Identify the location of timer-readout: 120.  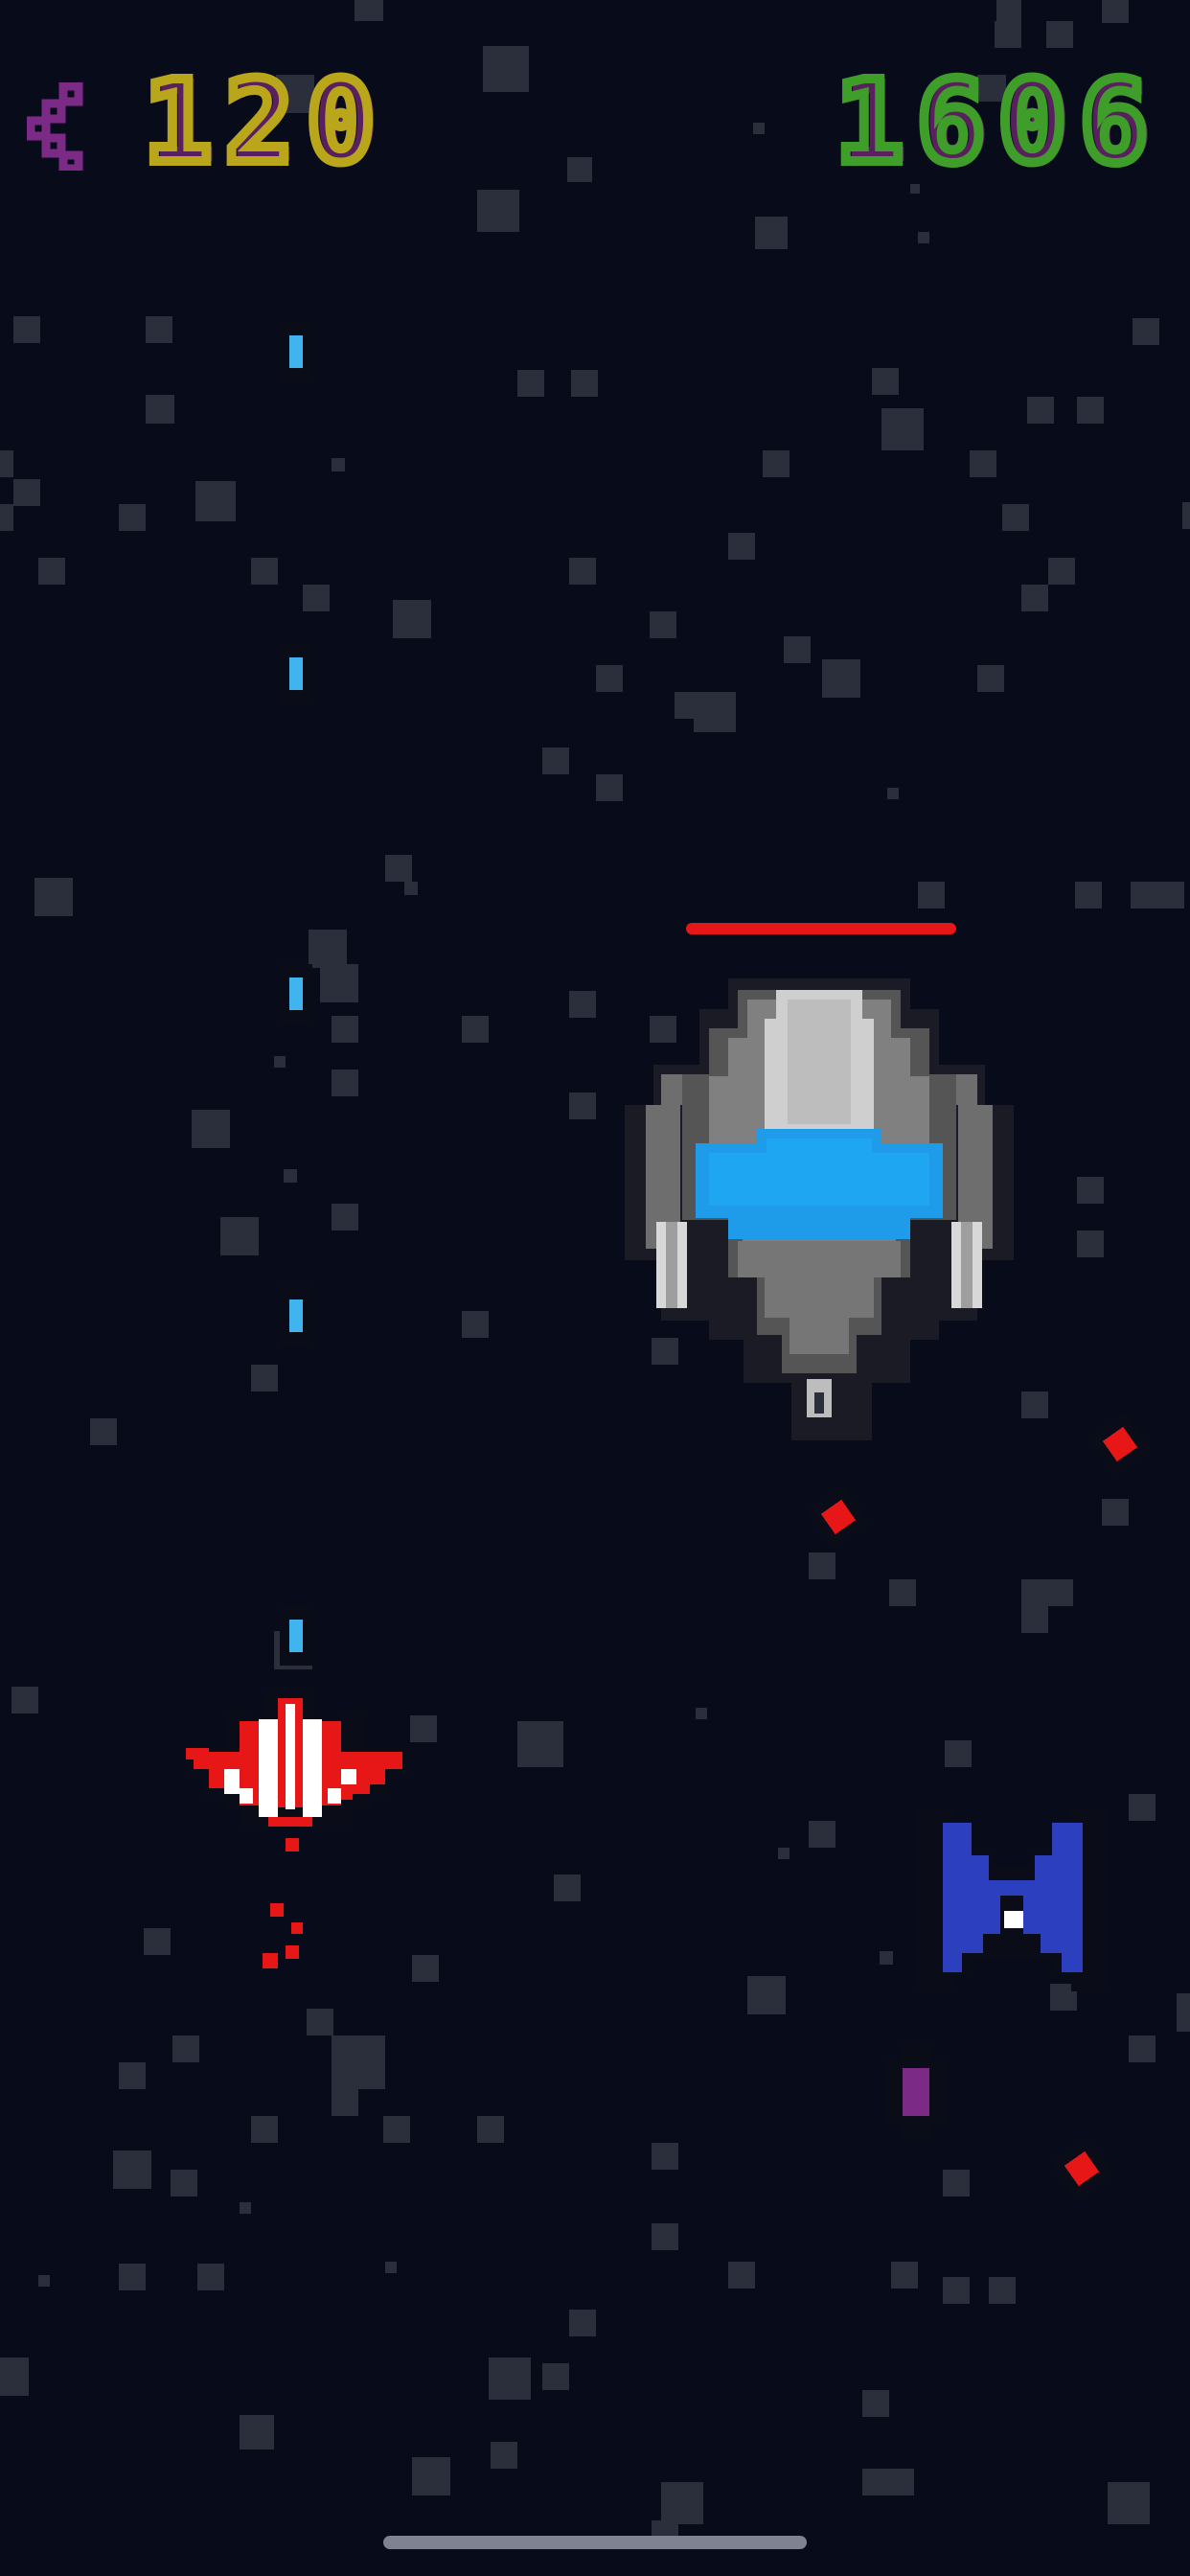
(264, 122).